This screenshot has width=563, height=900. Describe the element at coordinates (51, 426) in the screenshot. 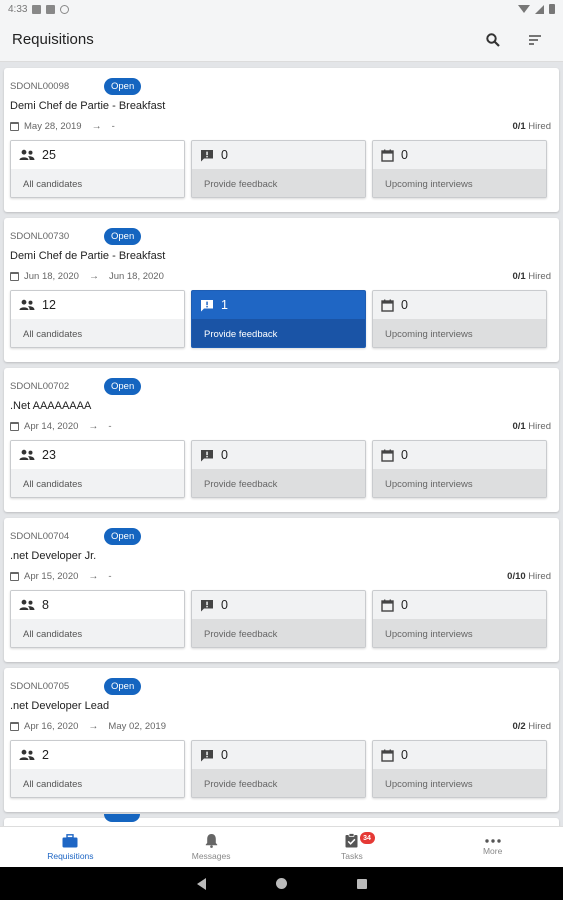

I see `start-date: Apr 14, 2020` at that location.